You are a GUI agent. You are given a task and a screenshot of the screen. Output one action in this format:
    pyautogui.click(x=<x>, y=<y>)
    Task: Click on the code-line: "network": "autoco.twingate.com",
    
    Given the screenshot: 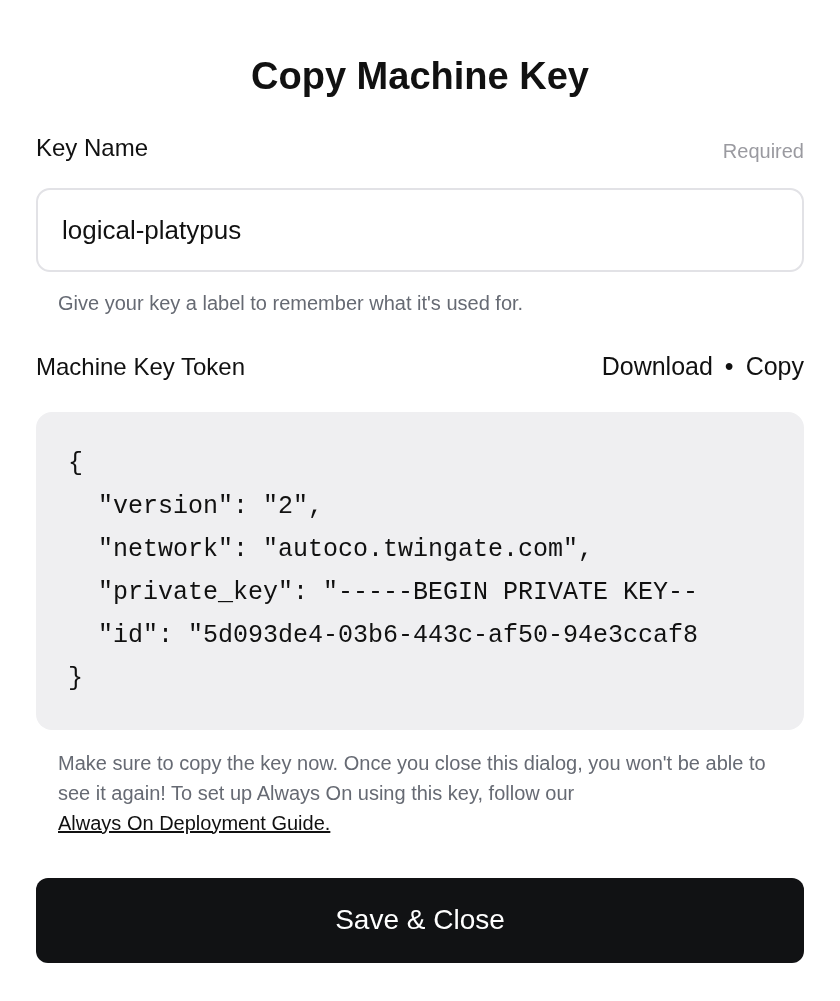 What is the action you would take?
    pyautogui.click(x=345, y=549)
    